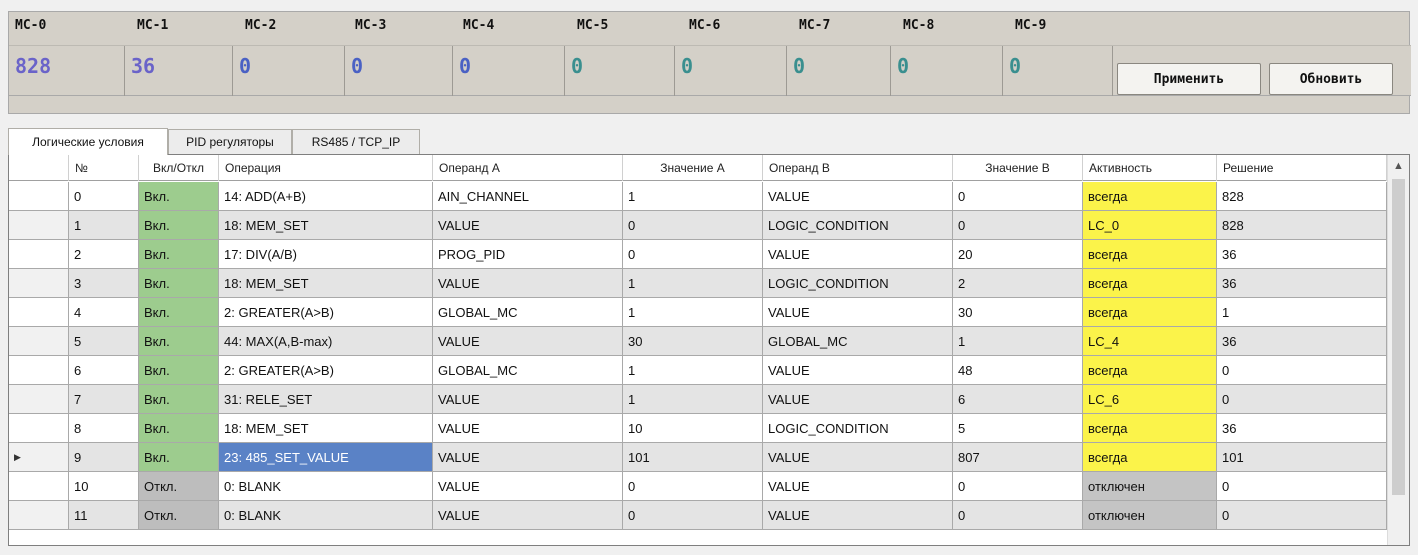 This screenshot has height=555, width=1418. I want to click on cell-n: 7, so click(104, 399).